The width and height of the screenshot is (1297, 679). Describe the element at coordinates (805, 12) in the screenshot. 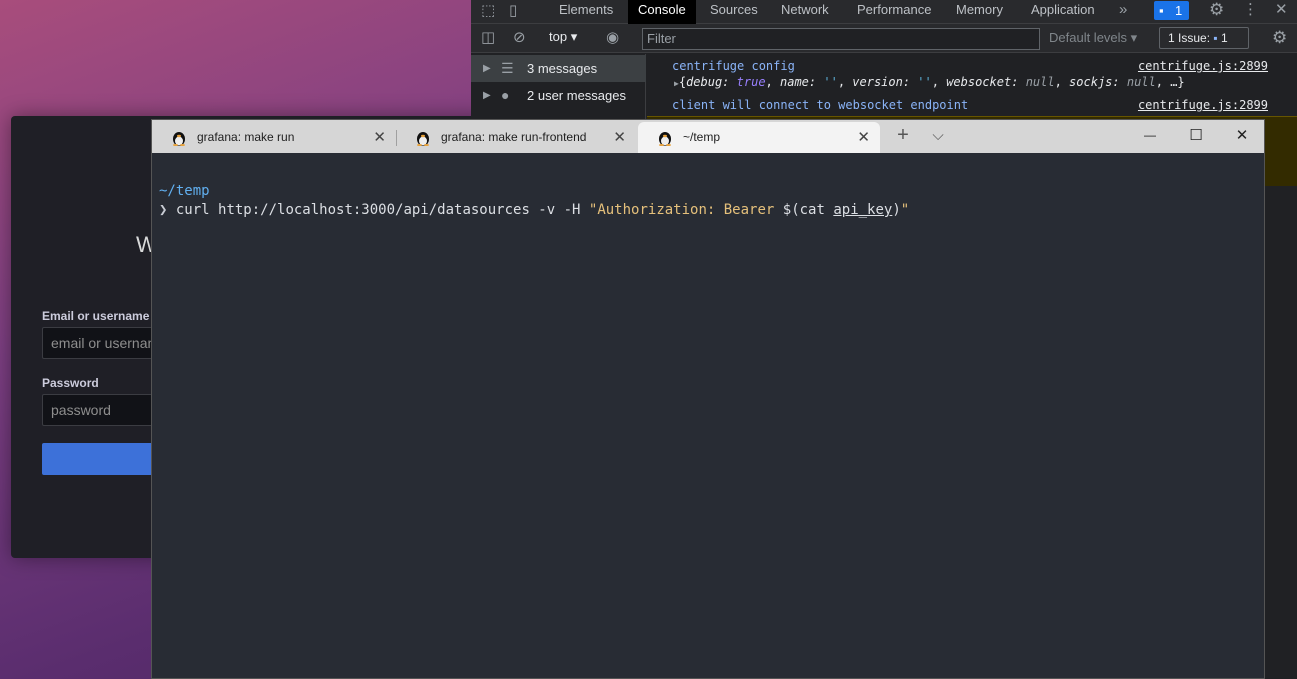

I see `tab-network: Network` at that location.